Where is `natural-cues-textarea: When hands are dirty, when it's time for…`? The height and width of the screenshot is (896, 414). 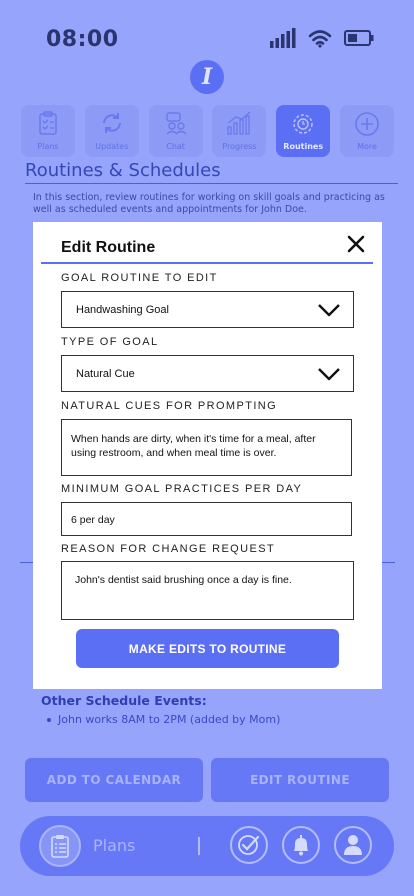
natural-cues-textarea: When hands are dirty, when it's time for… is located at coordinates (206, 447).